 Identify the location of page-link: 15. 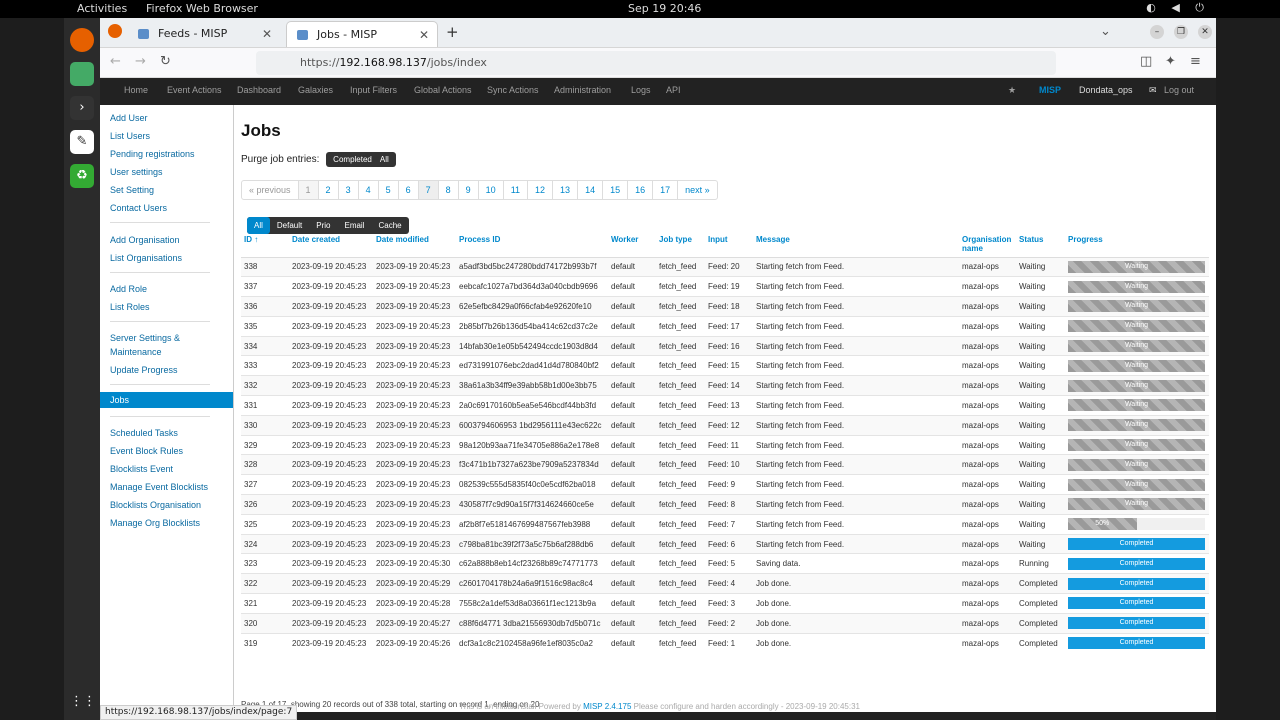
(616, 190).